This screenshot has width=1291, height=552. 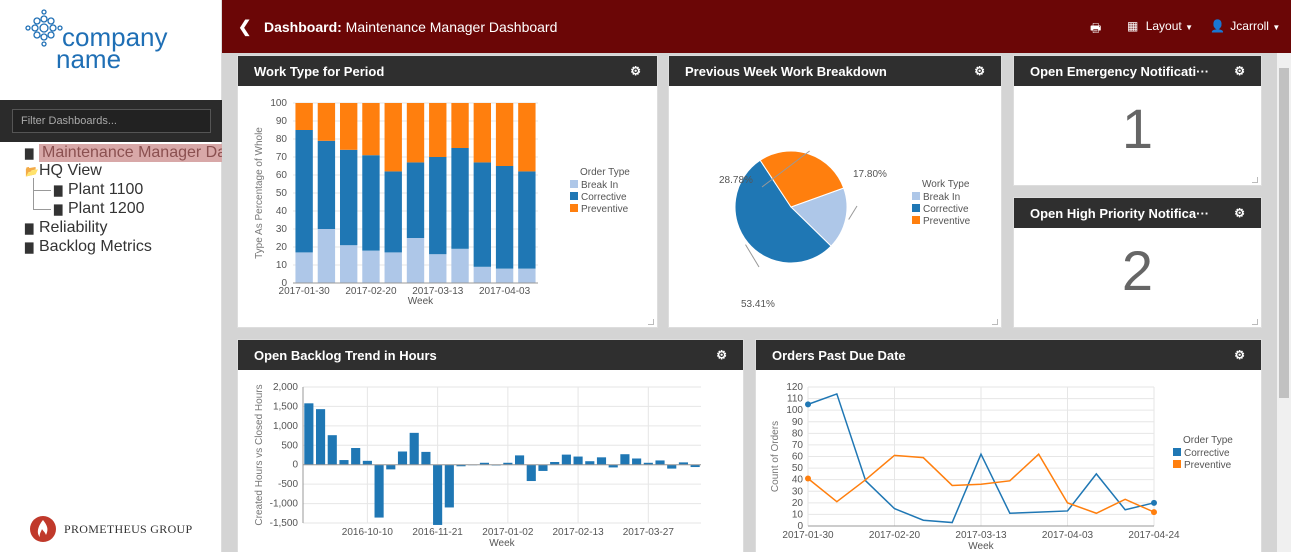 I want to click on sidebar-item-label: HQ View, so click(x=70, y=170).